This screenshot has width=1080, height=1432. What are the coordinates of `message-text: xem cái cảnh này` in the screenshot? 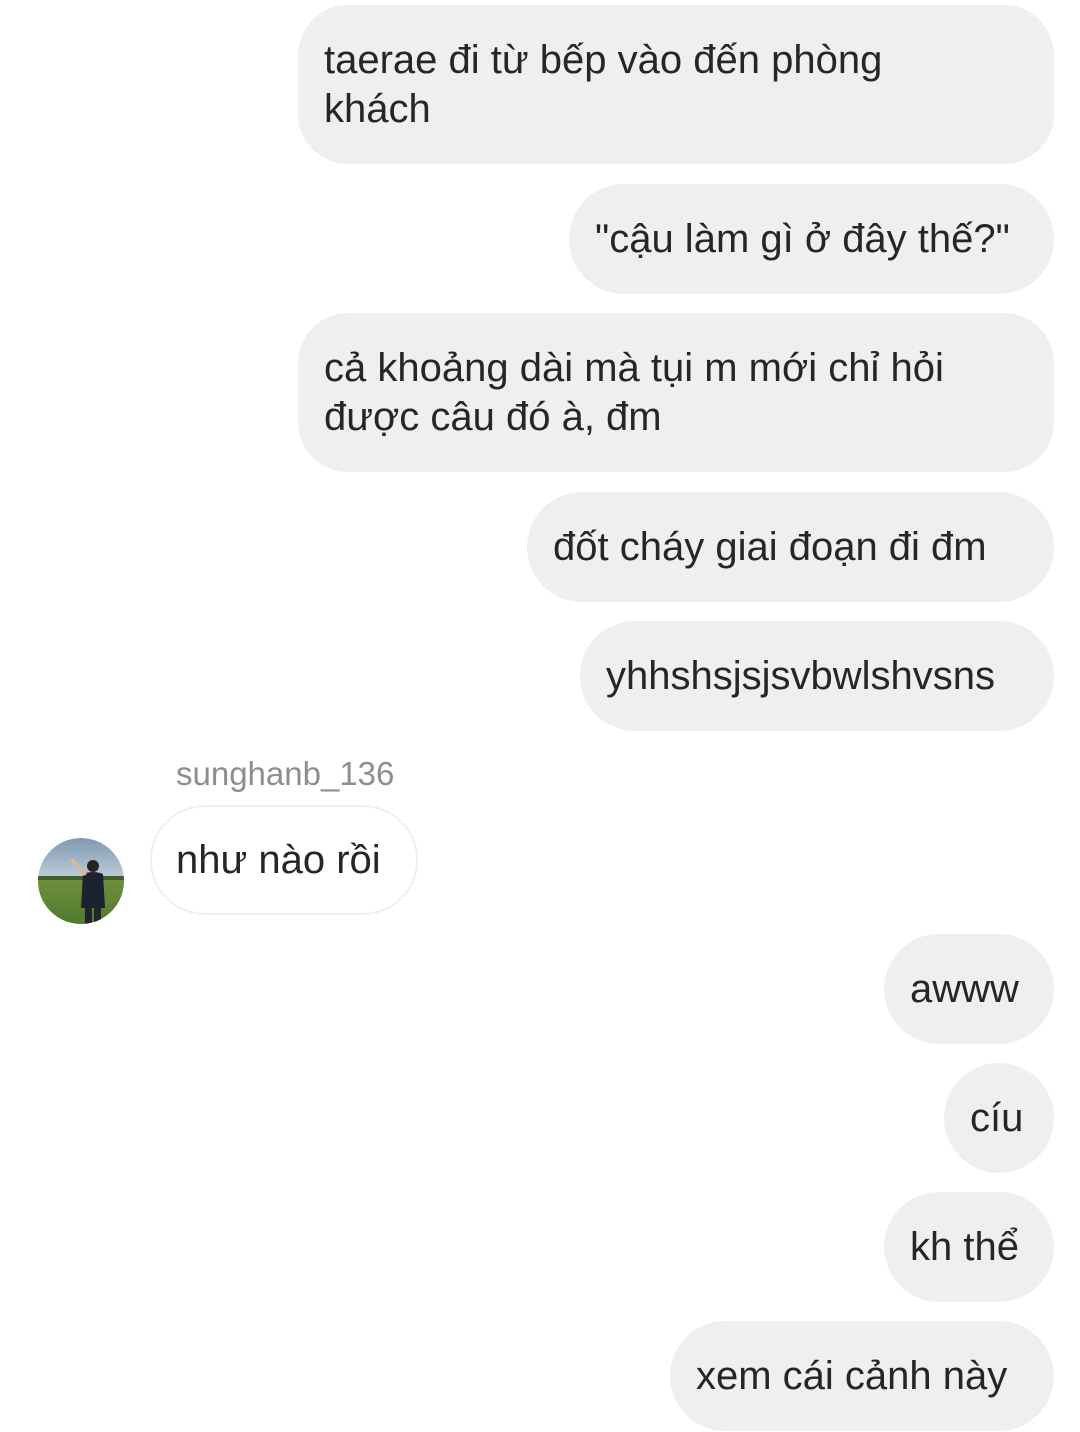 It's located at (852, 1375).